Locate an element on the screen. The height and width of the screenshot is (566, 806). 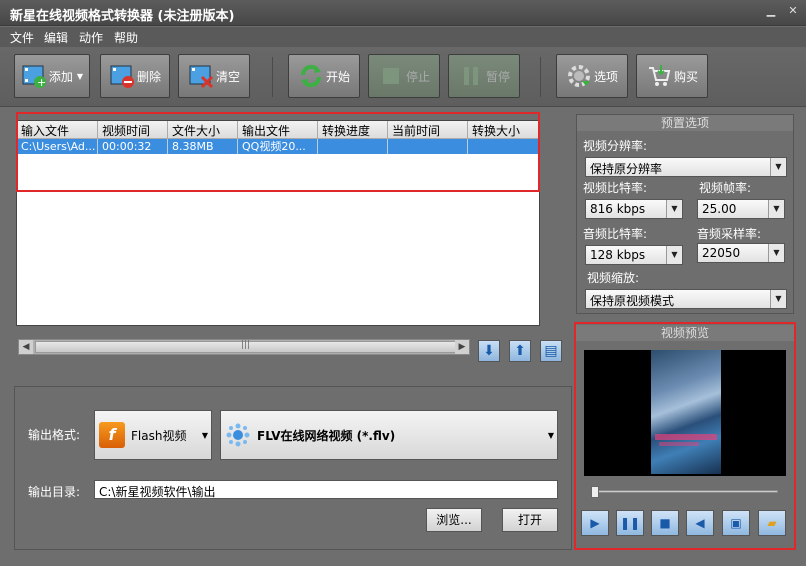
window-title: 新星在线视频格式转换器 (未注册版本) is located at coordinates (122, 16).